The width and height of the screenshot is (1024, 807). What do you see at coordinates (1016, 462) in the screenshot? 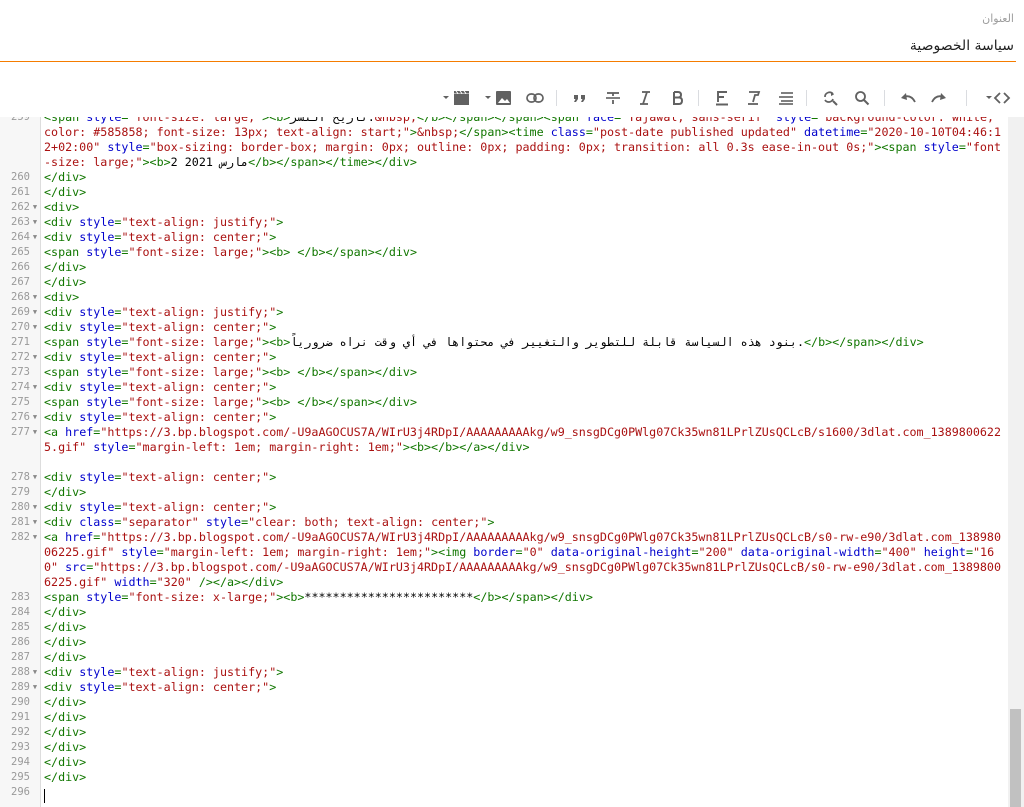
I see `vertical-scrollbar` at bounding box center [1016, 462].